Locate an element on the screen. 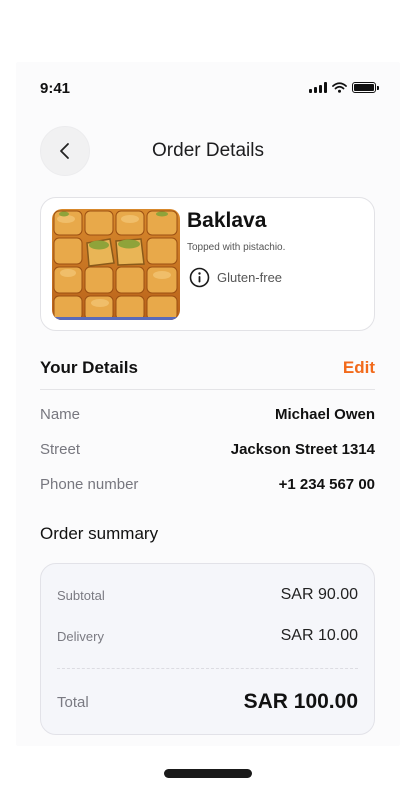  delivery-label: Delivery is located at coordinates (80, 636).